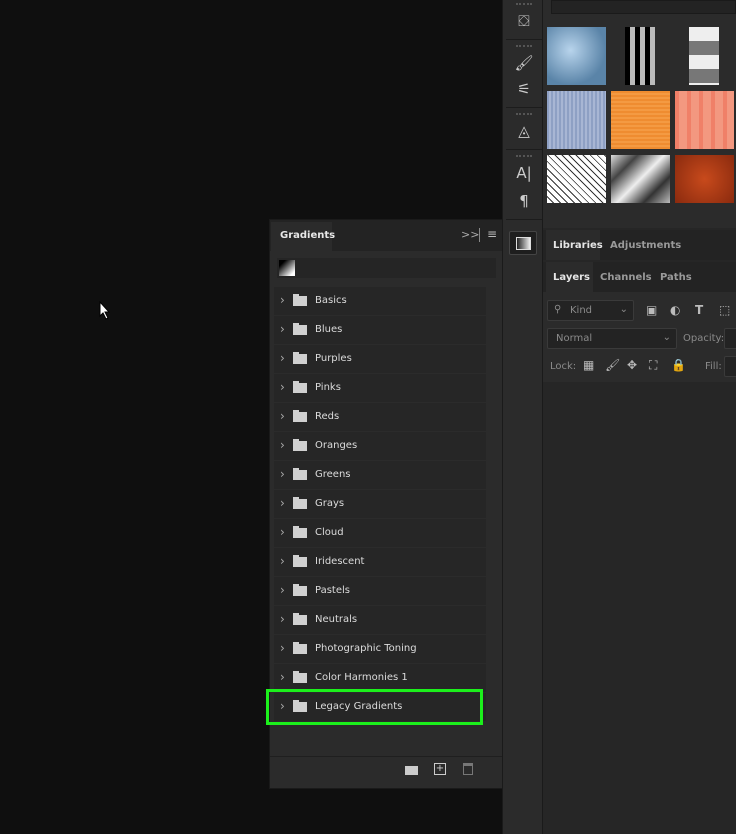 This screenshot has height=834, width=736. I want to click on folder-label: Purples, so click(333, 358).